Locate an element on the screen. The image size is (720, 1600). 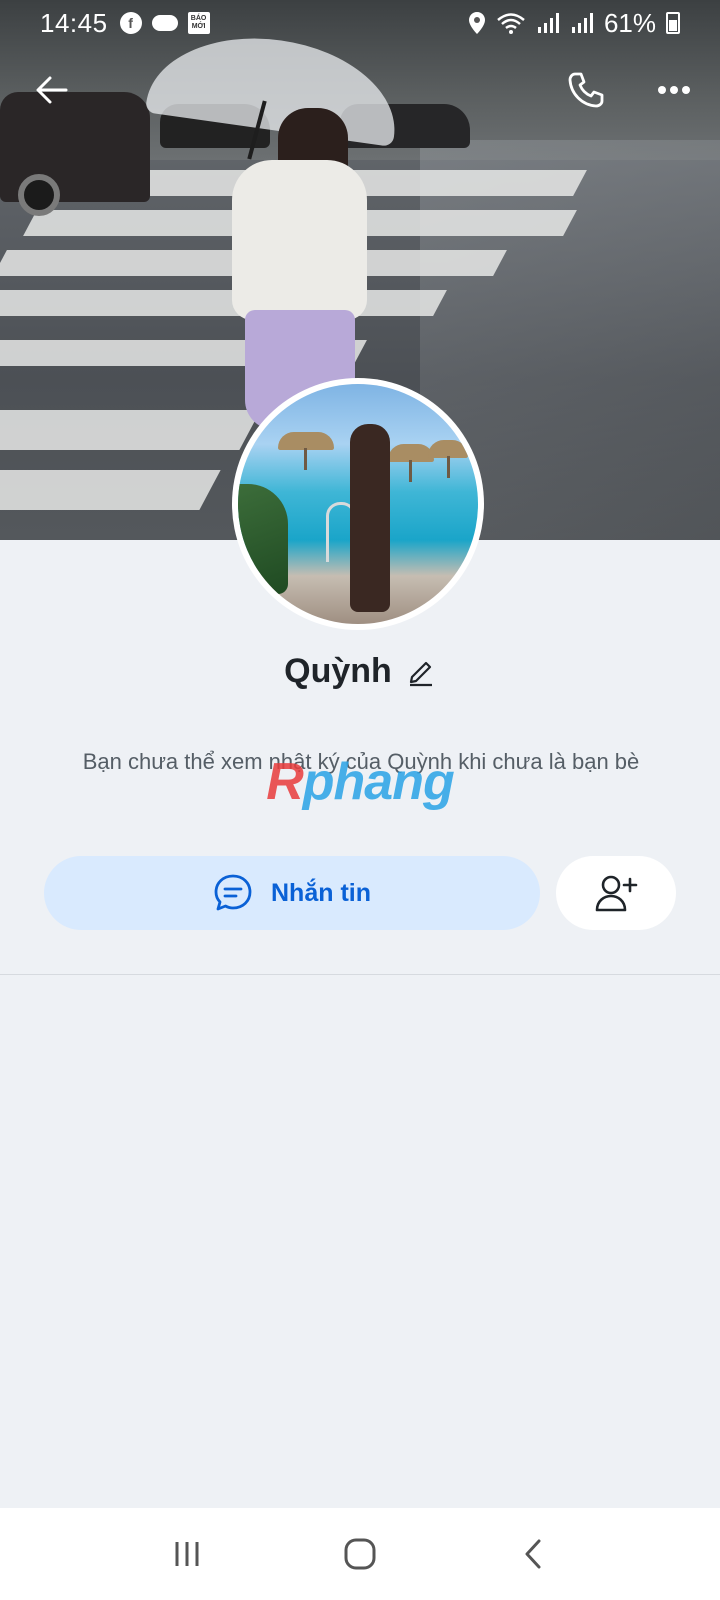
section-divider is located at coordinates (360, 974).